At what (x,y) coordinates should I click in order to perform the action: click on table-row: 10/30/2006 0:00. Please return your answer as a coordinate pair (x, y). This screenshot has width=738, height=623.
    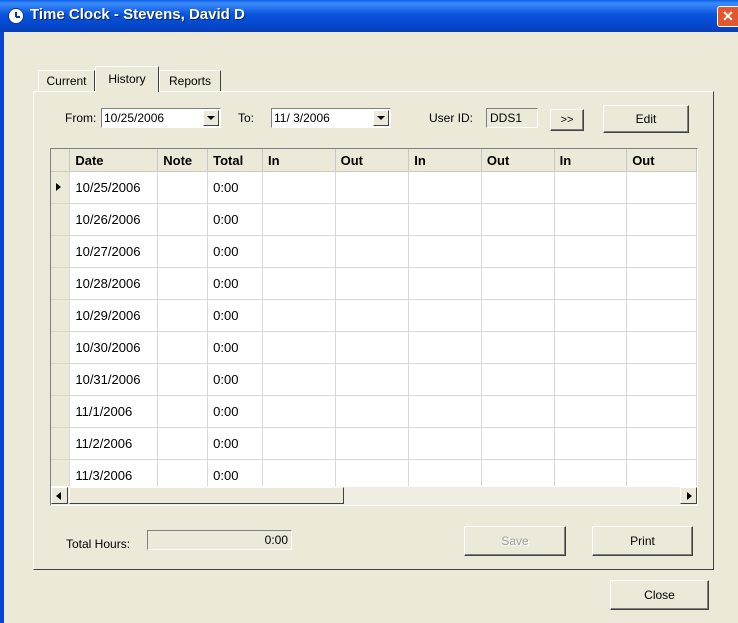
    Looking at the image, I should click on (374, 347).